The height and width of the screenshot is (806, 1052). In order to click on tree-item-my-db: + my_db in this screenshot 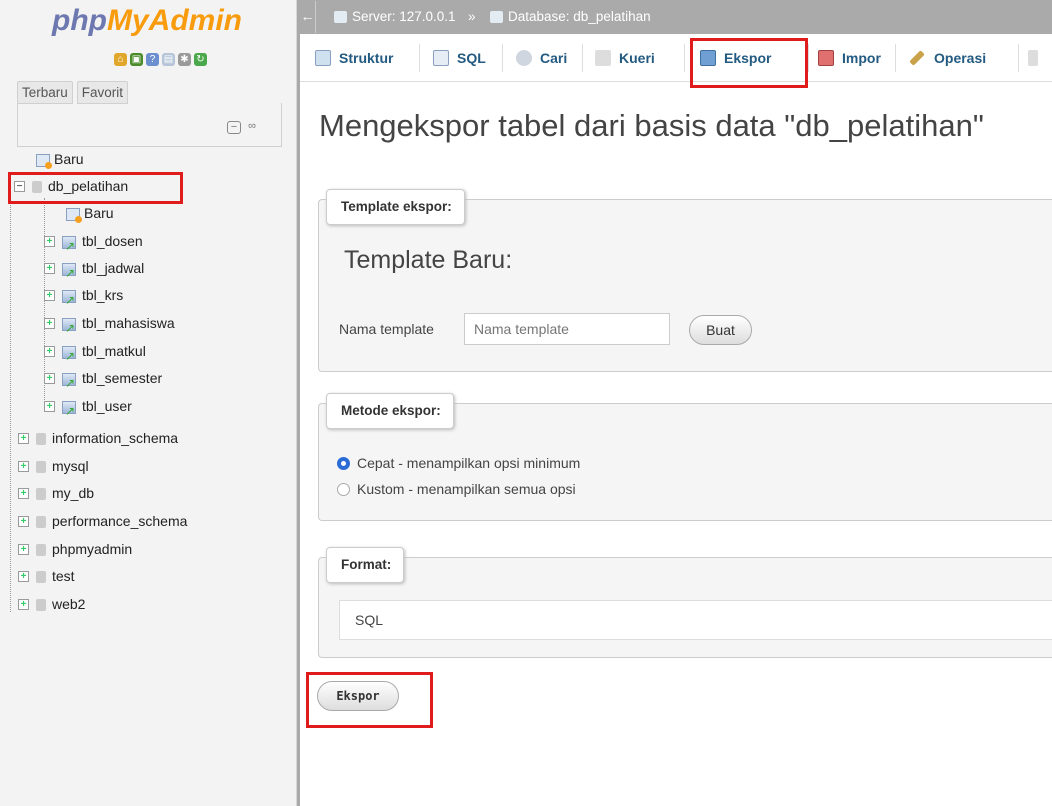, I will do `click(56, 493)`.